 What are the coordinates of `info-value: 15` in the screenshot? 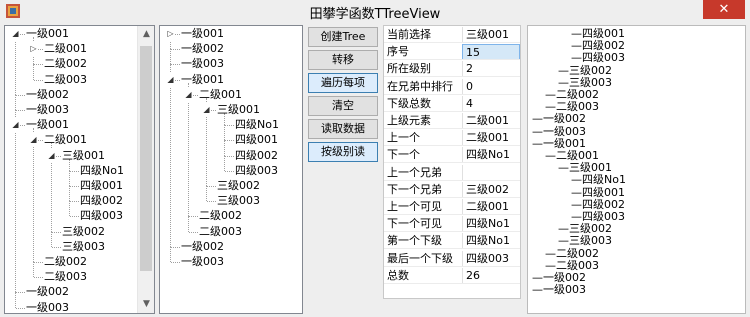 It's located at (491, 52).